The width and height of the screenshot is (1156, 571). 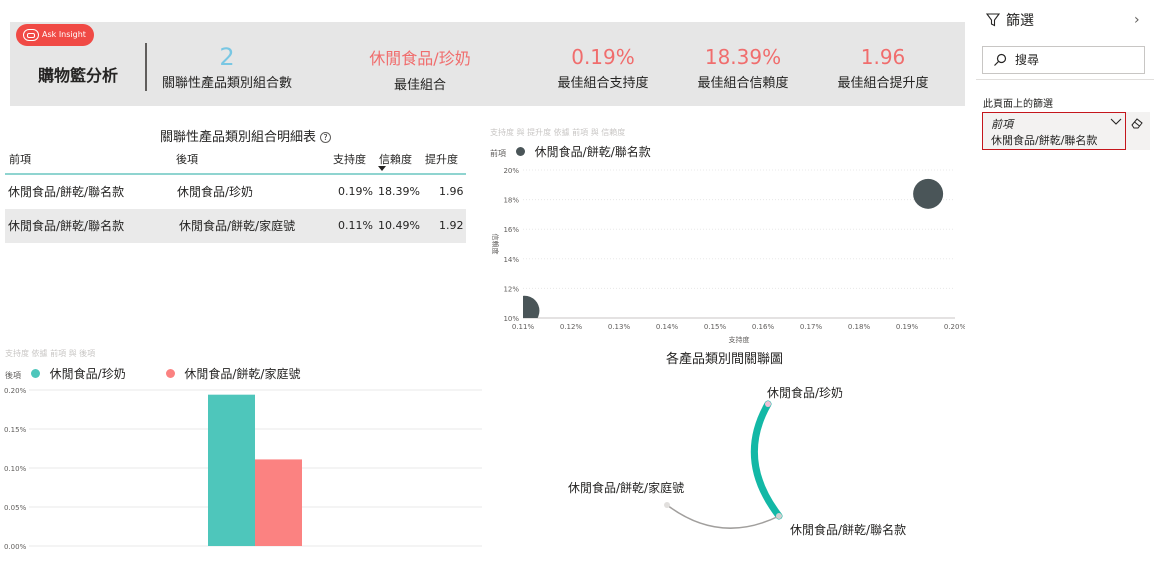 What do you see at coordinates (1054, 131) in the screenshot?
I see `filter-card-antecedent: 前項 休閒食品/餅乾/聯名款` at bounding box center [1054, 131].